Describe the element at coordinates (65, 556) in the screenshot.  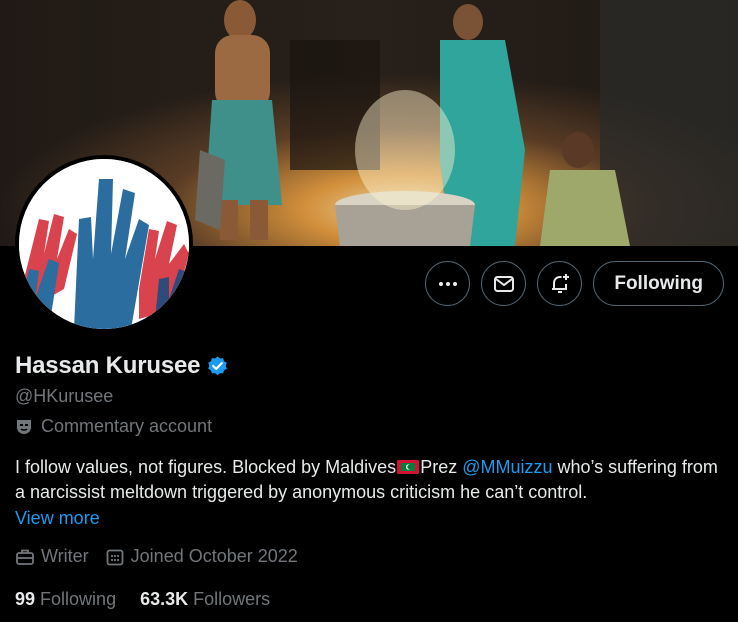
I see `profession-text: Writer` at that location.